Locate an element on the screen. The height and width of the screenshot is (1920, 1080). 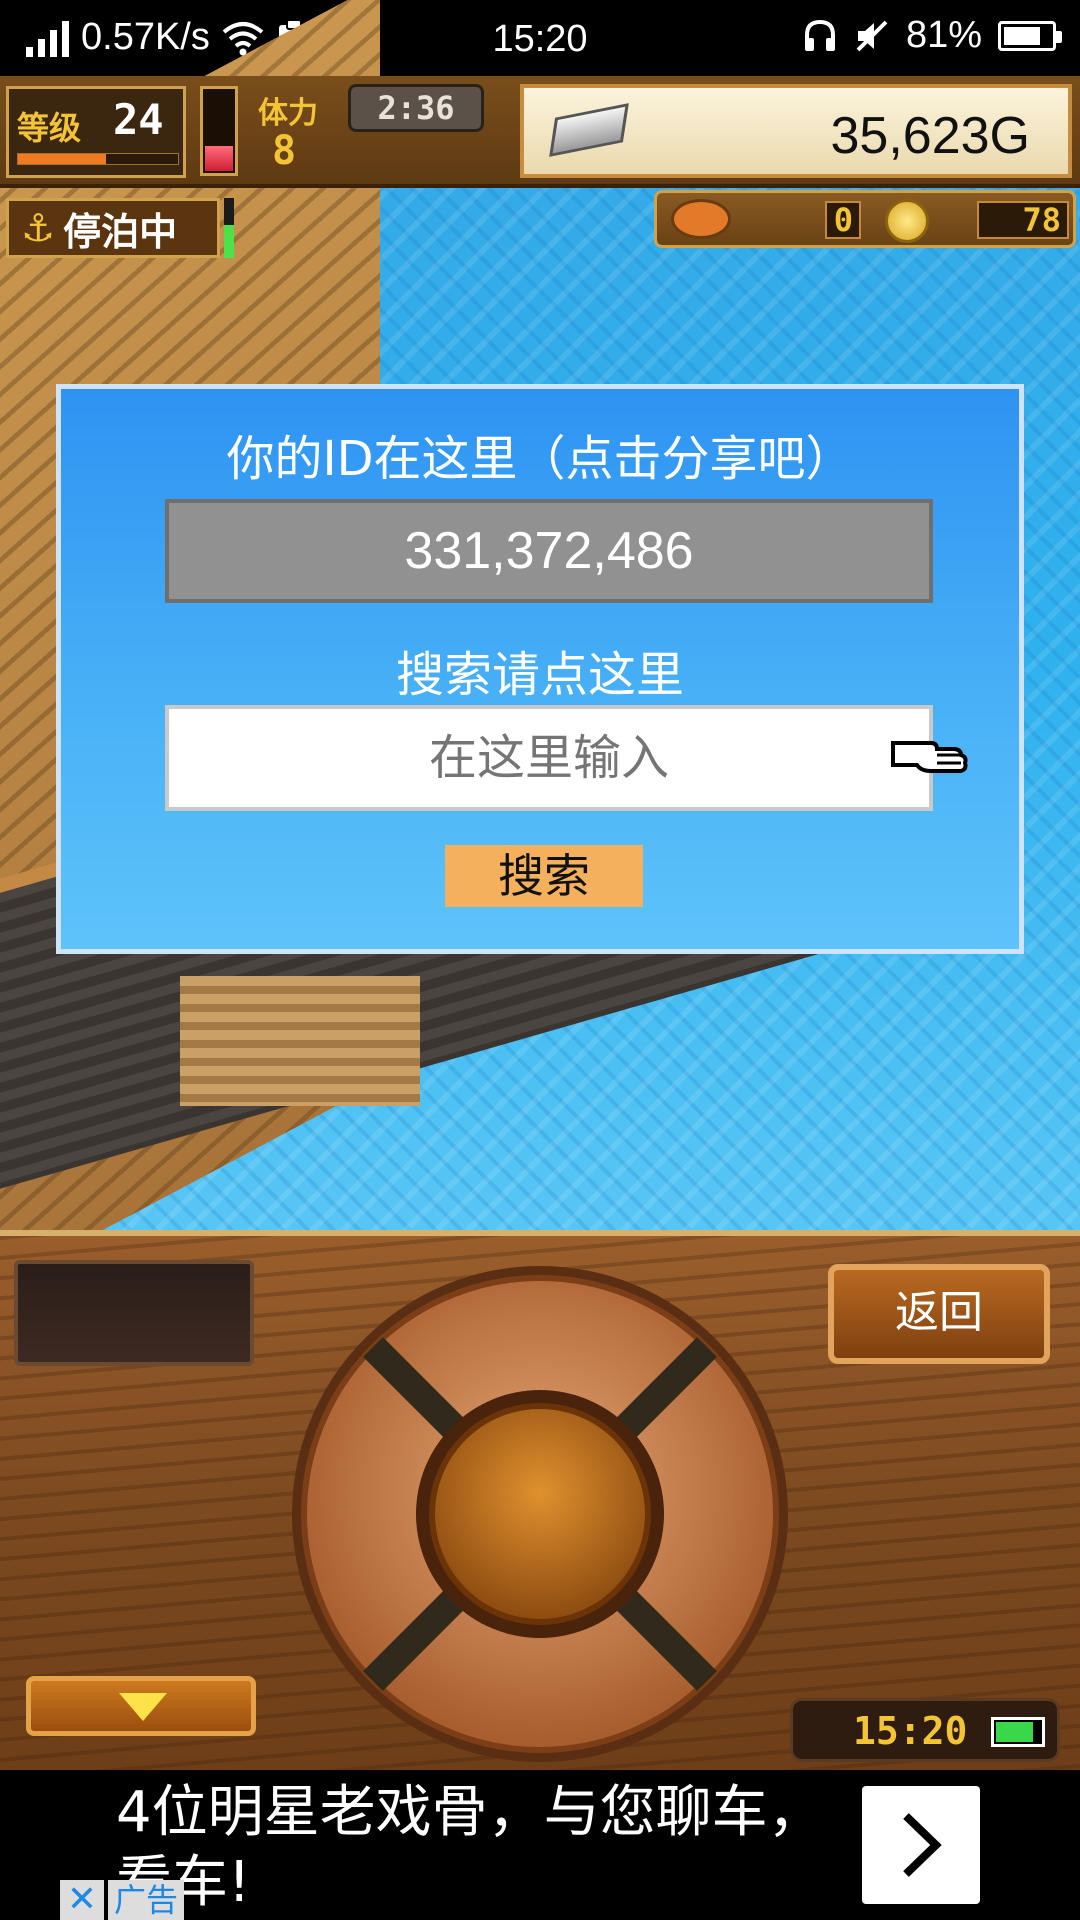
down-arrow-icon is located at coordinates (143, 1707).